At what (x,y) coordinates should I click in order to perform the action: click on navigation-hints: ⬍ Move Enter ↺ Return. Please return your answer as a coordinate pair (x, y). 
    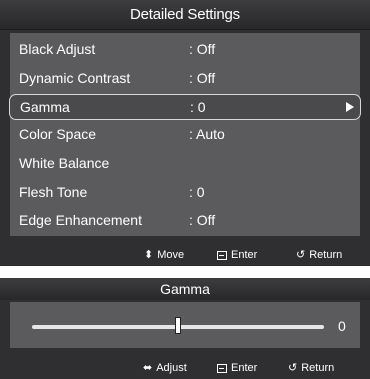
    Looking at the image, I should click on (185, 255).